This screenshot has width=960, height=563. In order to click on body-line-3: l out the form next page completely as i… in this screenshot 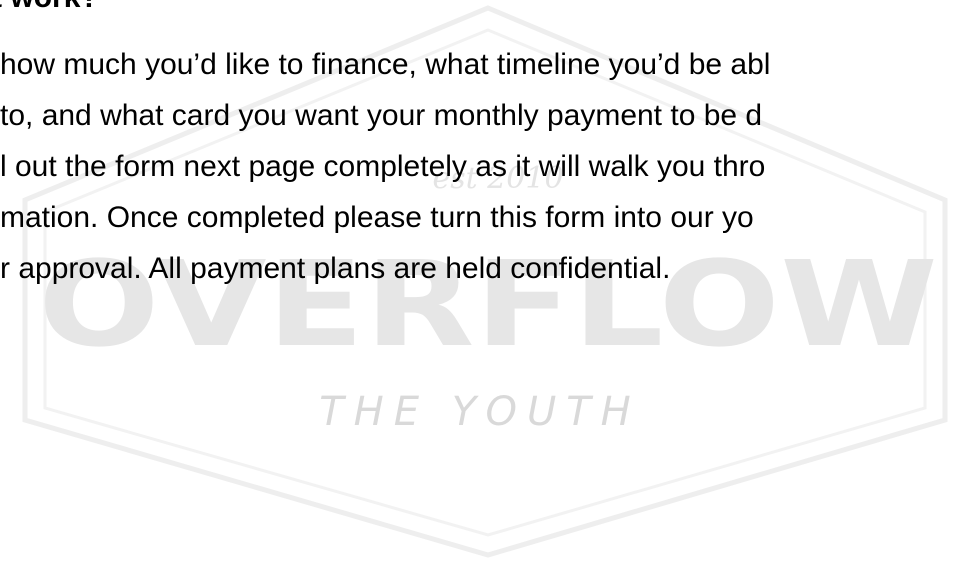, I will do `click(383, 166)`.